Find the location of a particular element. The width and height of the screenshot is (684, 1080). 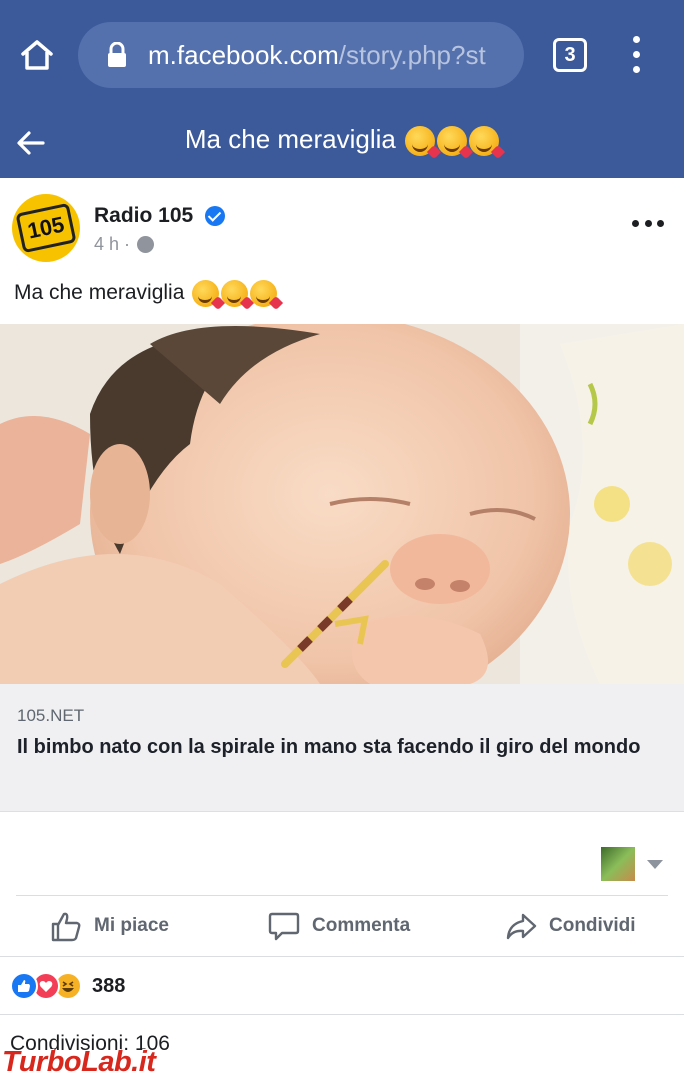

comment-label: Commenta is located at coordinates (361, 925).